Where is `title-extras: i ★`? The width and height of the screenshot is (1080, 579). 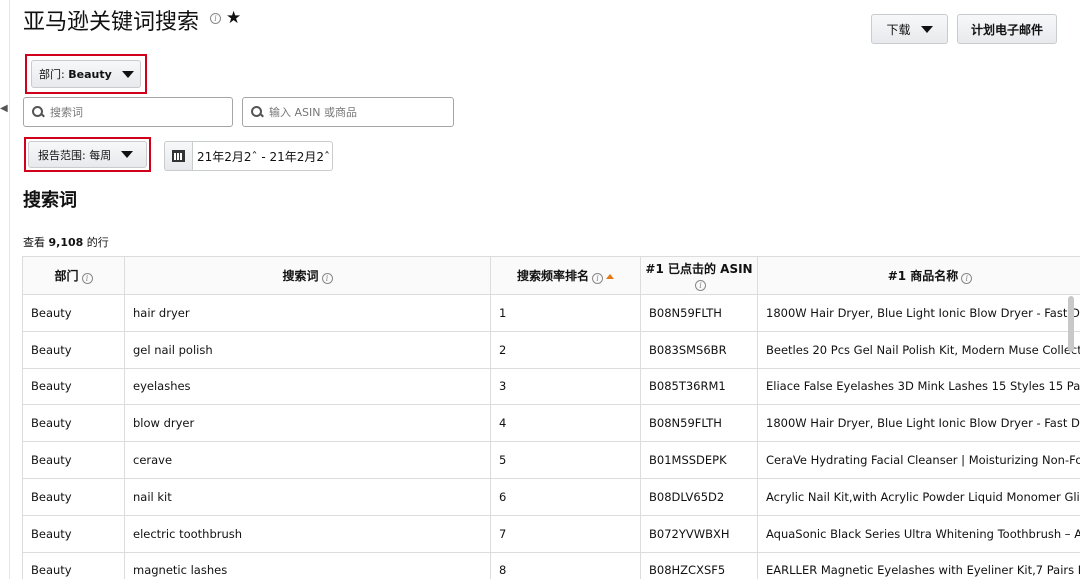 title-extras: i ★ is located at coordinates (225, 18).